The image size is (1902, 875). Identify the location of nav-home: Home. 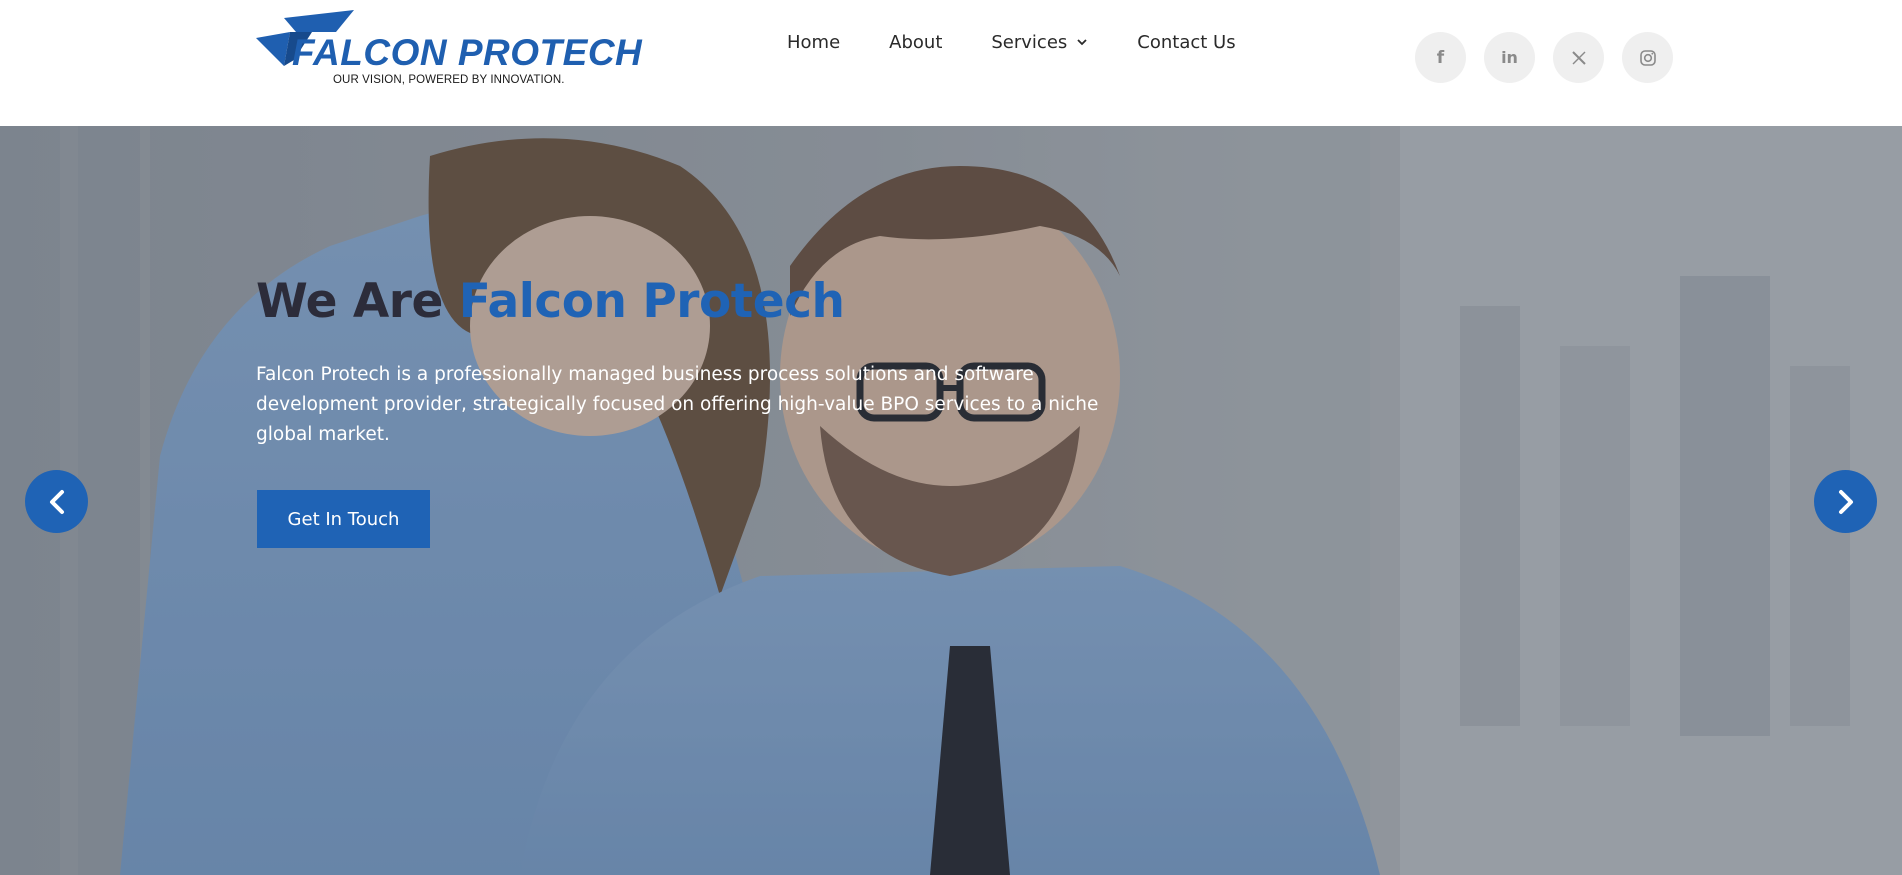
(813, 42).